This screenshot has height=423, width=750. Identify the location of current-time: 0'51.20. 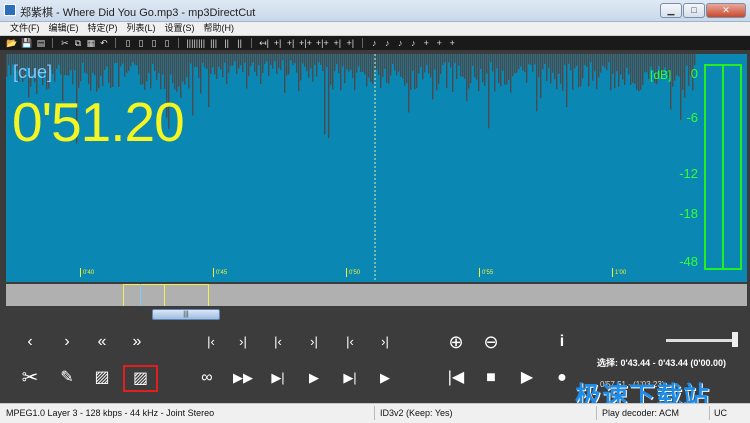
(98, 122).